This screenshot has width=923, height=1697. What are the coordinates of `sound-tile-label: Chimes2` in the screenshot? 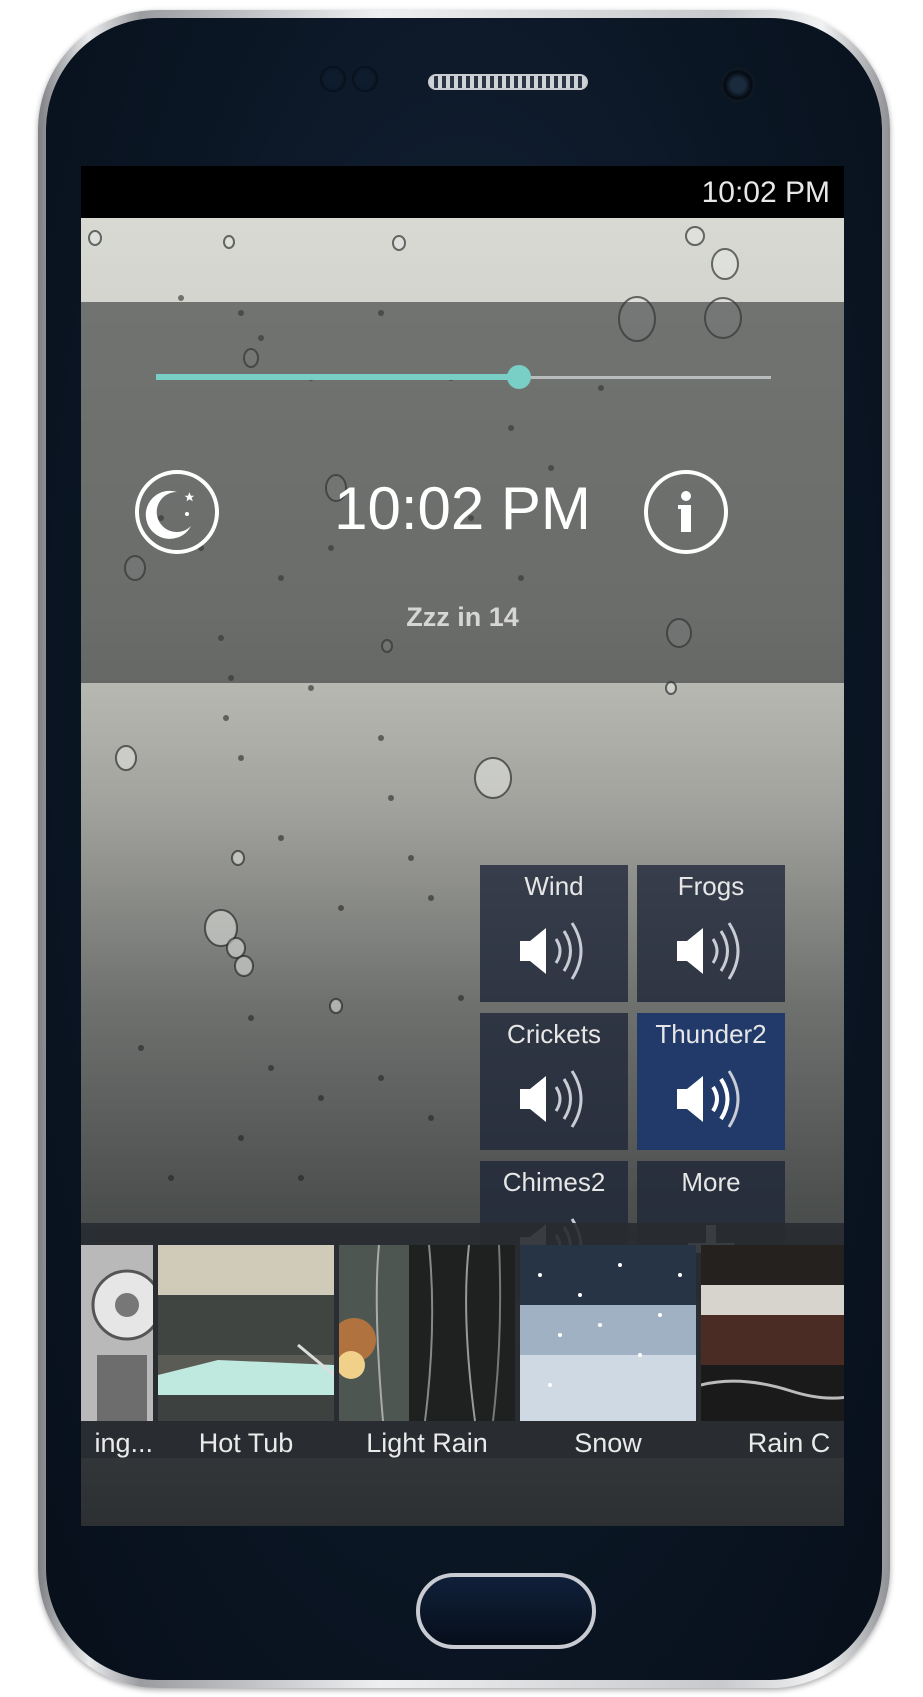 It's located at (554, 1182).